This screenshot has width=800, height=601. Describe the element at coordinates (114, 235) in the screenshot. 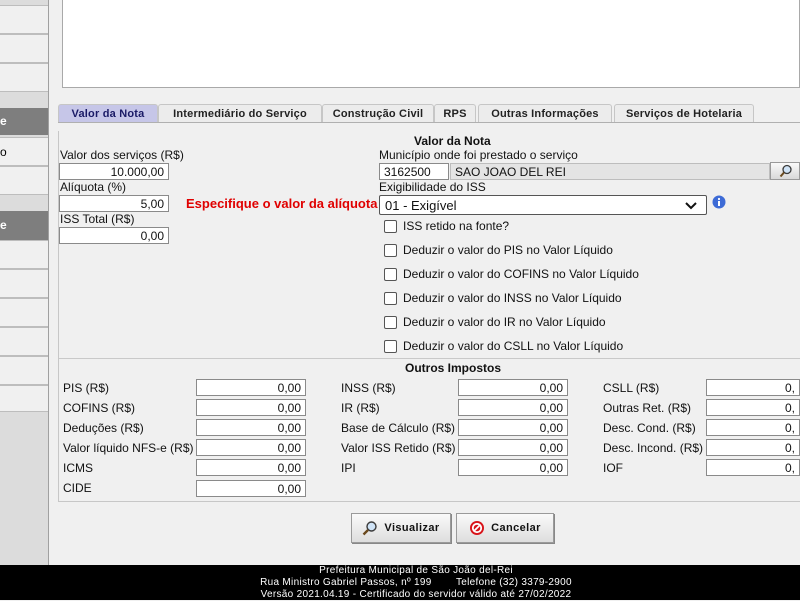

I see `iss-total-input: 0,00` at that location.